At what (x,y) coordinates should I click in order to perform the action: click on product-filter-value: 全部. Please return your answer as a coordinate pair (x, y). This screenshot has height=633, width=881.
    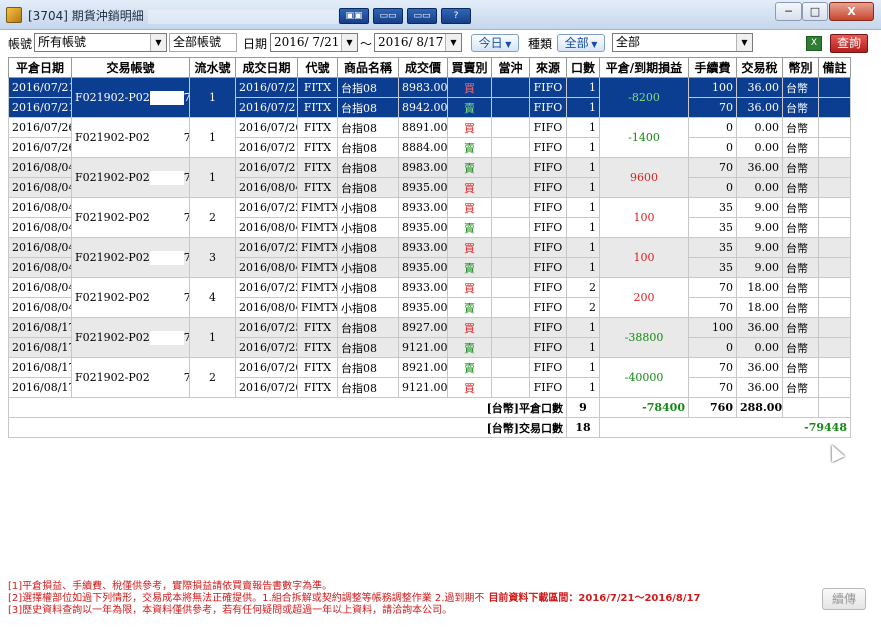
    Looking at the image, I should click on (628, 42).